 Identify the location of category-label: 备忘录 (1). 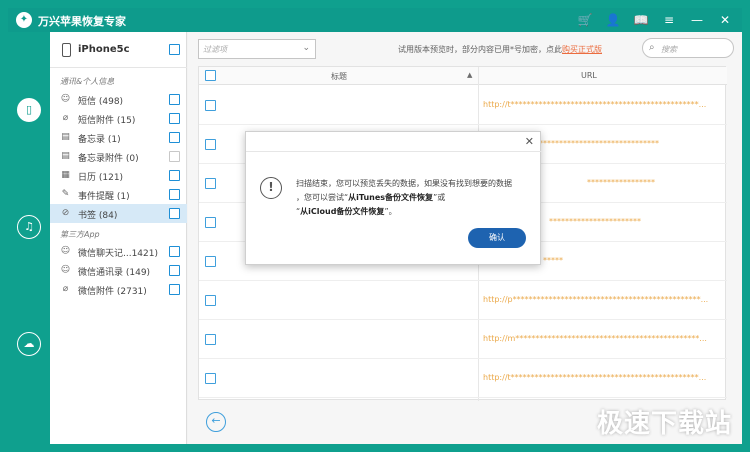
(99, 140).